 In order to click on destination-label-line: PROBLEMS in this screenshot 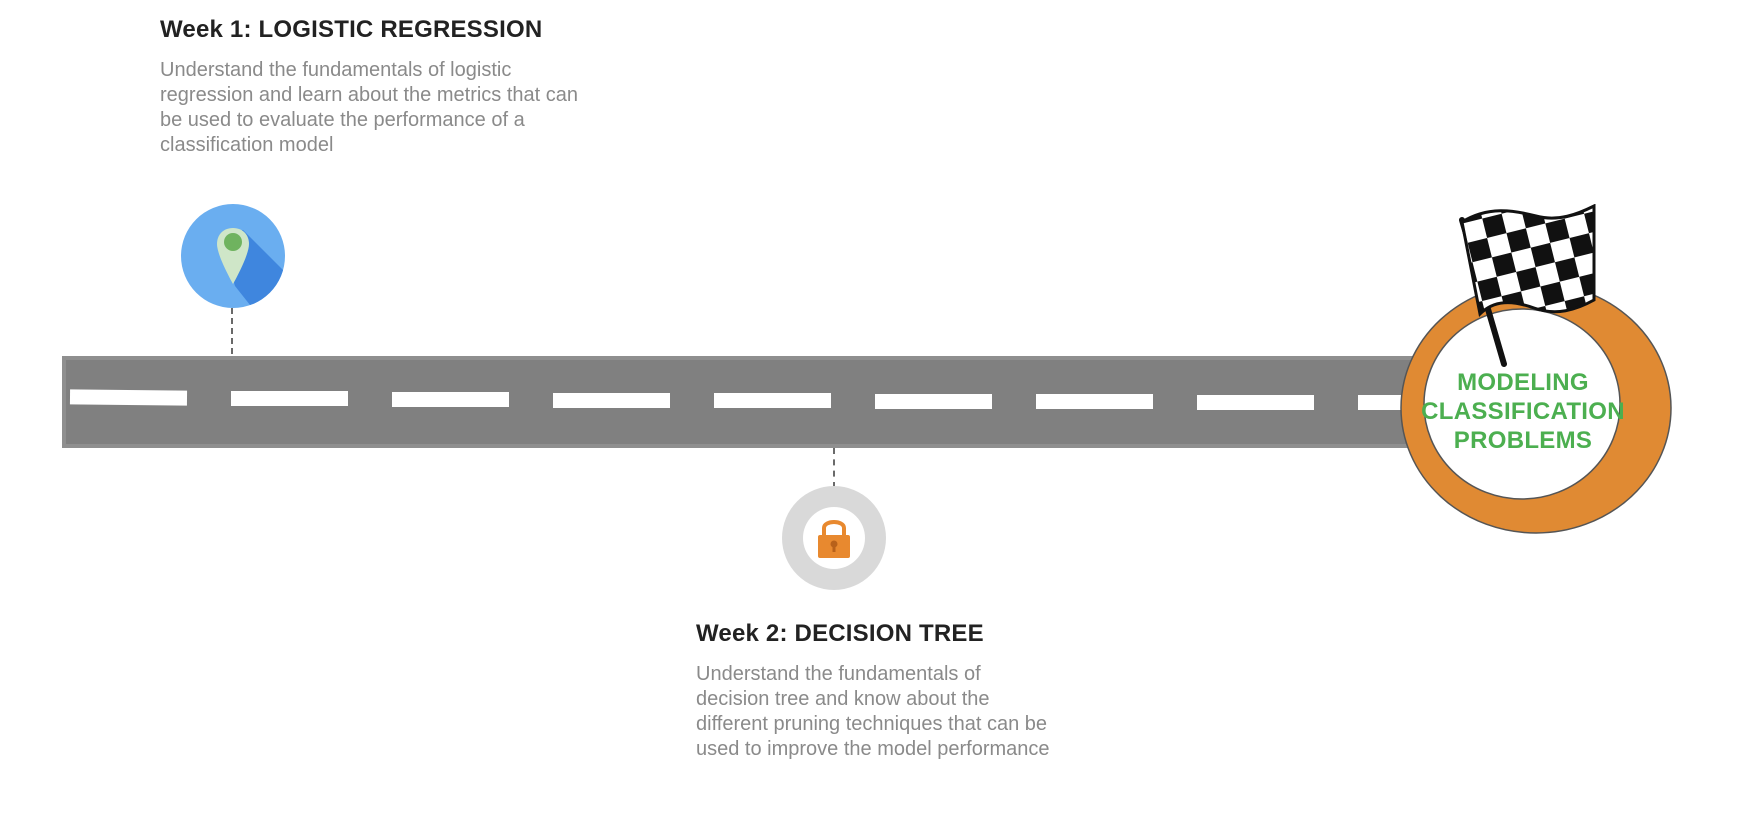, I will do `click(1523, 440)`.